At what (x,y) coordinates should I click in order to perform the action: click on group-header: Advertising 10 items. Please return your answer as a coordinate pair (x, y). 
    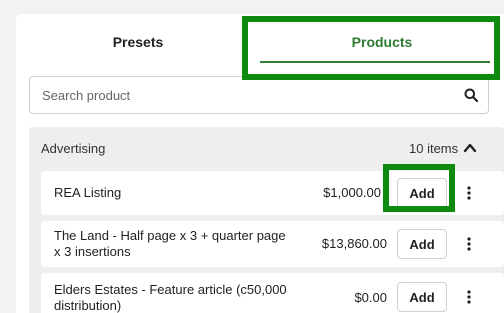
    Looking at the image, I should click on (266, 149).